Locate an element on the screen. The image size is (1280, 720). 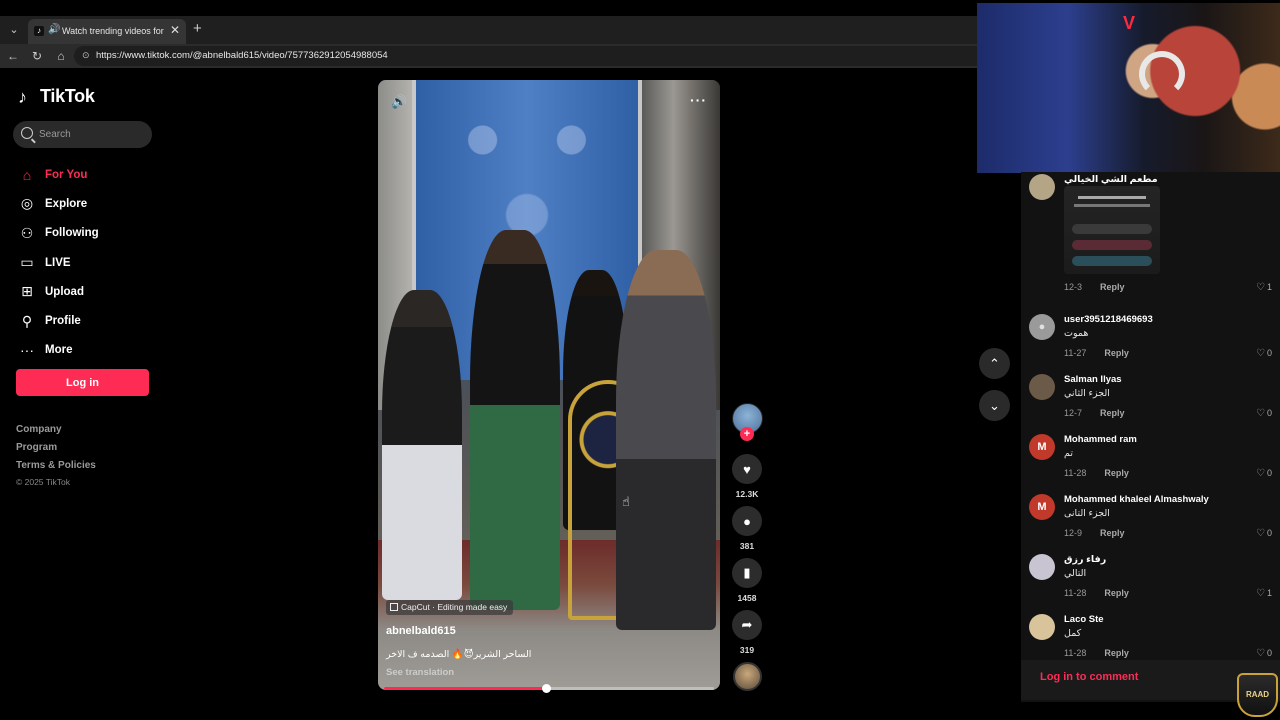
speaker-icon: 🔊 is located at coordinates (54, 29).